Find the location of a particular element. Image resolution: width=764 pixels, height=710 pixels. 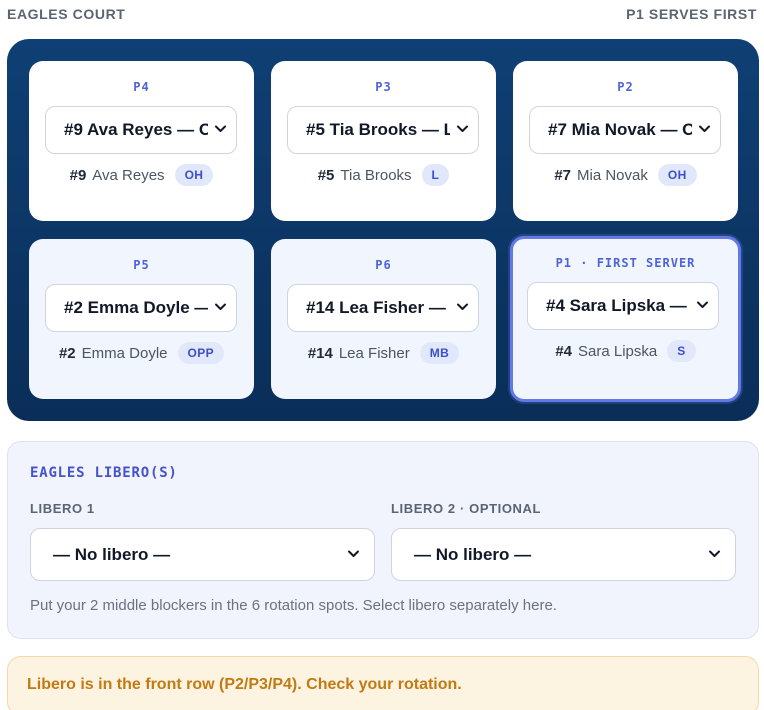

player-name: Tia Brooks is located at coordinates (376, 175).